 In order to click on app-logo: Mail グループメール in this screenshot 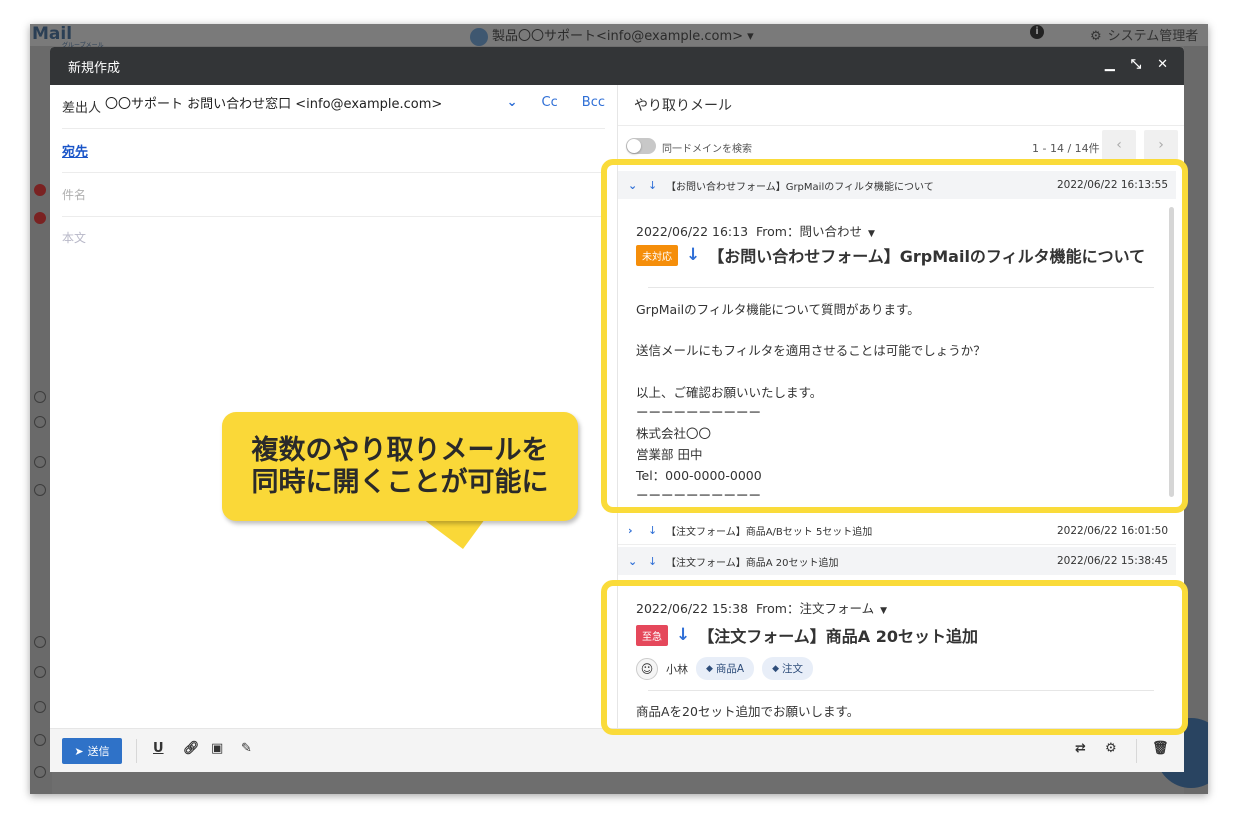, I will do `click(68, 36)`.